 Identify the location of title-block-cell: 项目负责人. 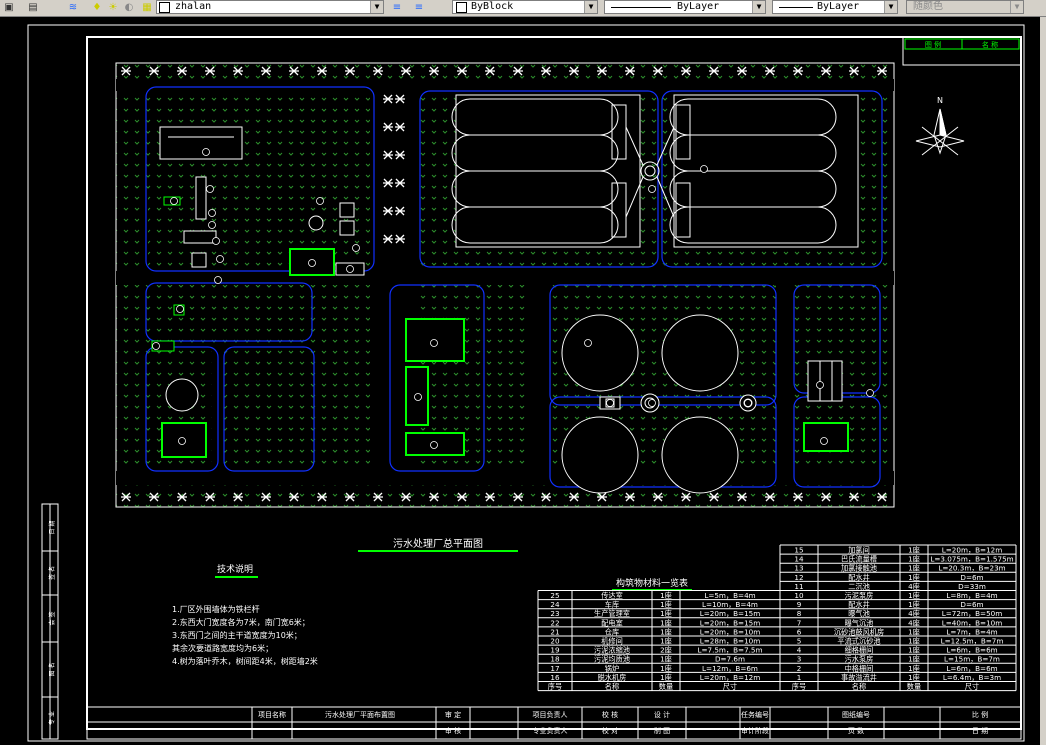
(550, 714).